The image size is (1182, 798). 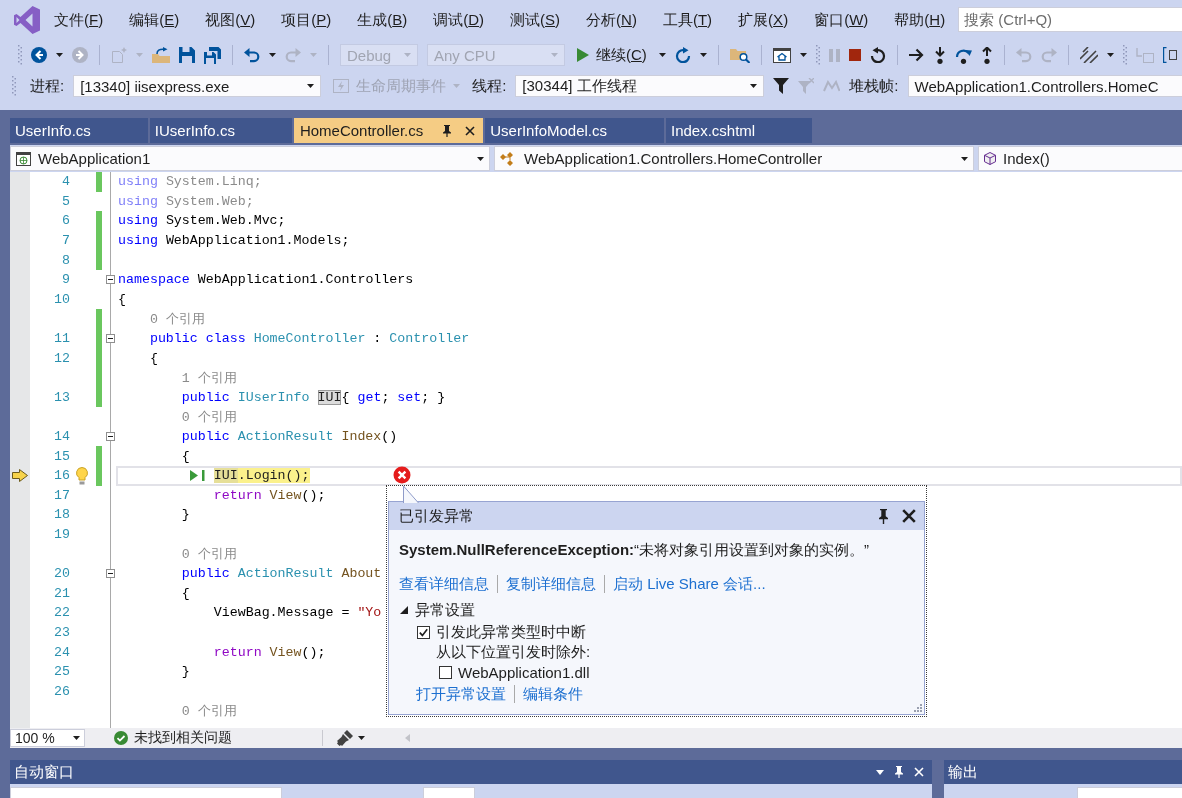 I want to click on brush-icon, so click(x=345, y=738).